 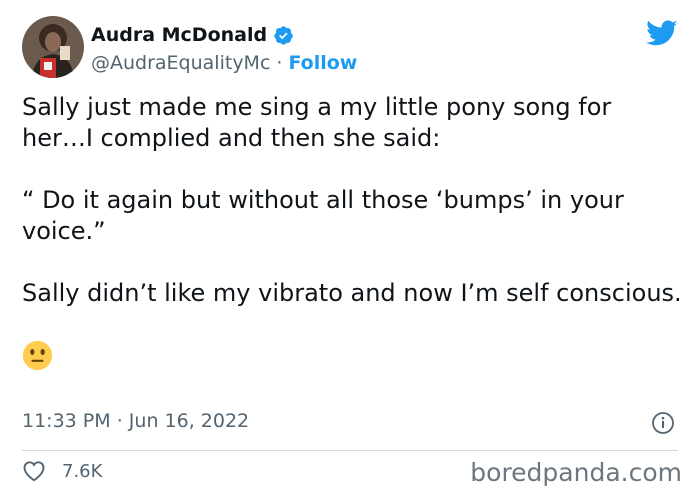 I want to click on heart-icon, so click(x=34, y=471).